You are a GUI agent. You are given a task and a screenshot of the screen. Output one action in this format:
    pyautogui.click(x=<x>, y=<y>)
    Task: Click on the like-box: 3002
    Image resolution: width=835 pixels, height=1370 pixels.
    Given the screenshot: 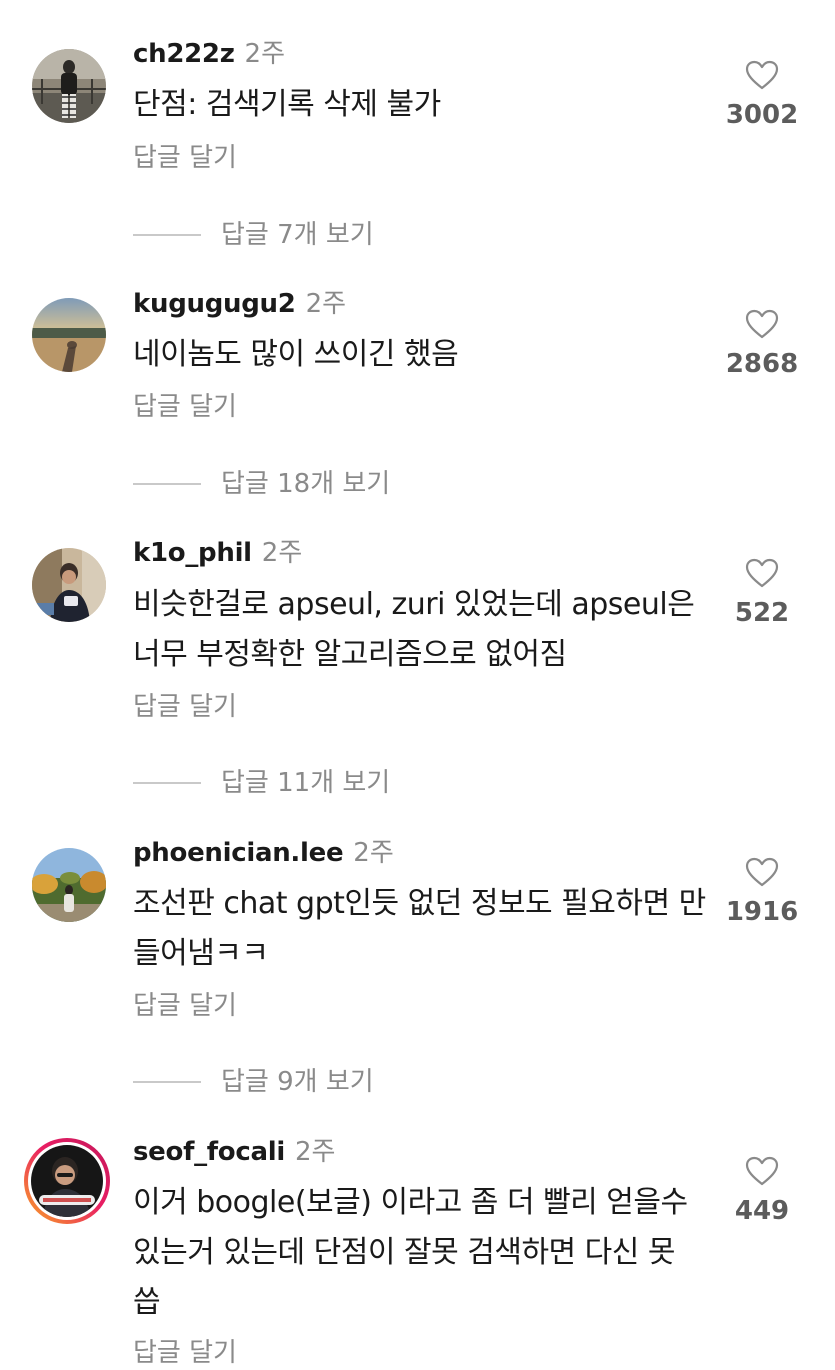 What is the action you would take?
    pyautogui.click(x=762, y=95)
    